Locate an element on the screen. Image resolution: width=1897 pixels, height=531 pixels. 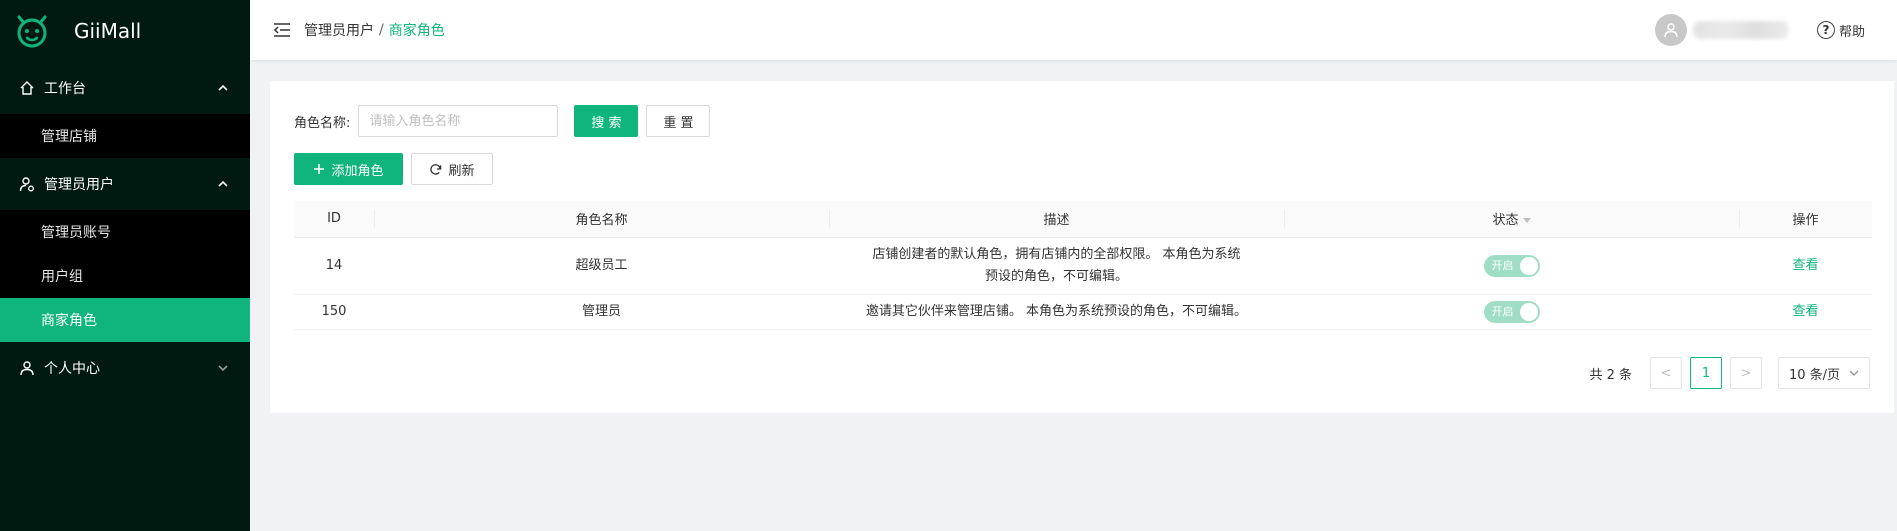
column-header-role-name: 角色名称 is located at coordinates (601, 219).